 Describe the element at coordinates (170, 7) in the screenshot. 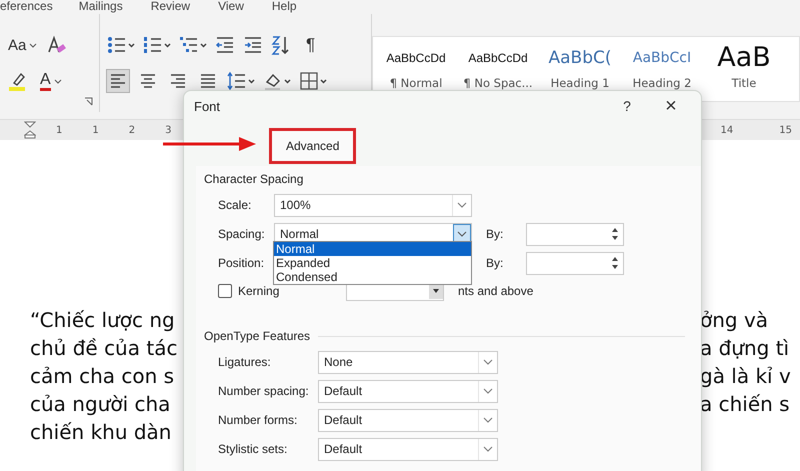

I see `menu-tab: Review` at that location.